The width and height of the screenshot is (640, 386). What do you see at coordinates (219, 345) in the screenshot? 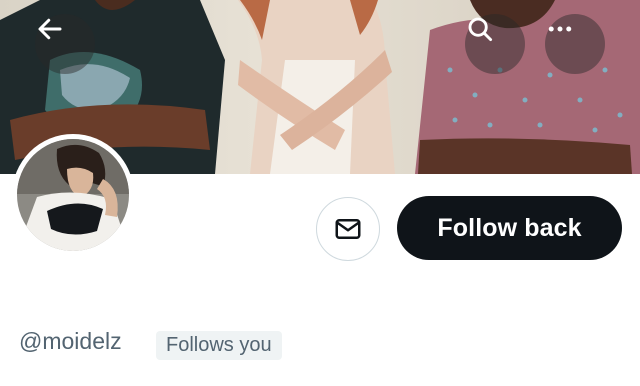
I see `follows-you-badge: Follows you` at bounding box center [219, 345].